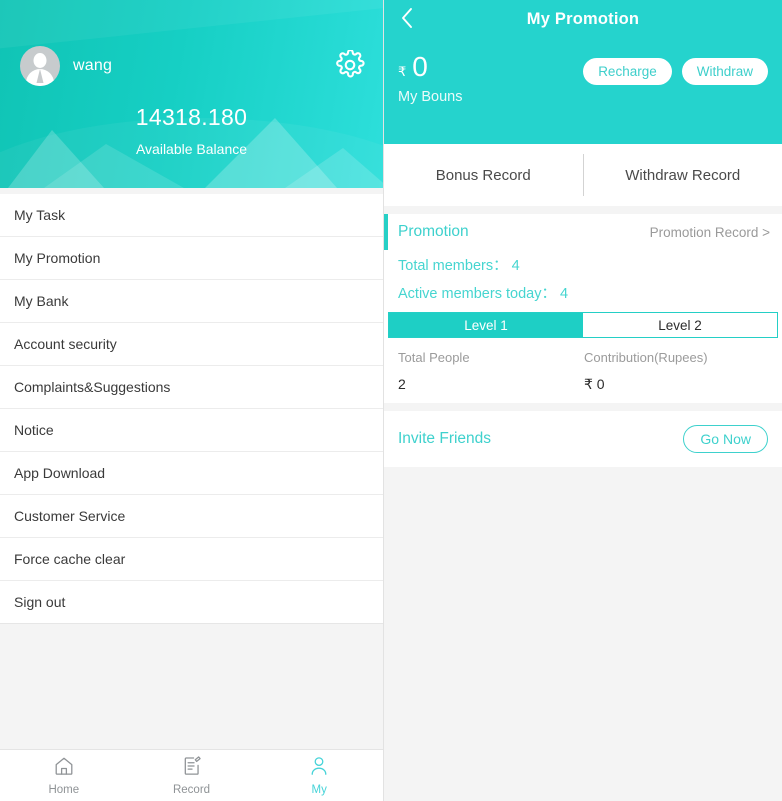 Image resolution: width=782 pixels, height=801 pixels. I want to click on menu-item-notice: Notice, so click(191, 430).